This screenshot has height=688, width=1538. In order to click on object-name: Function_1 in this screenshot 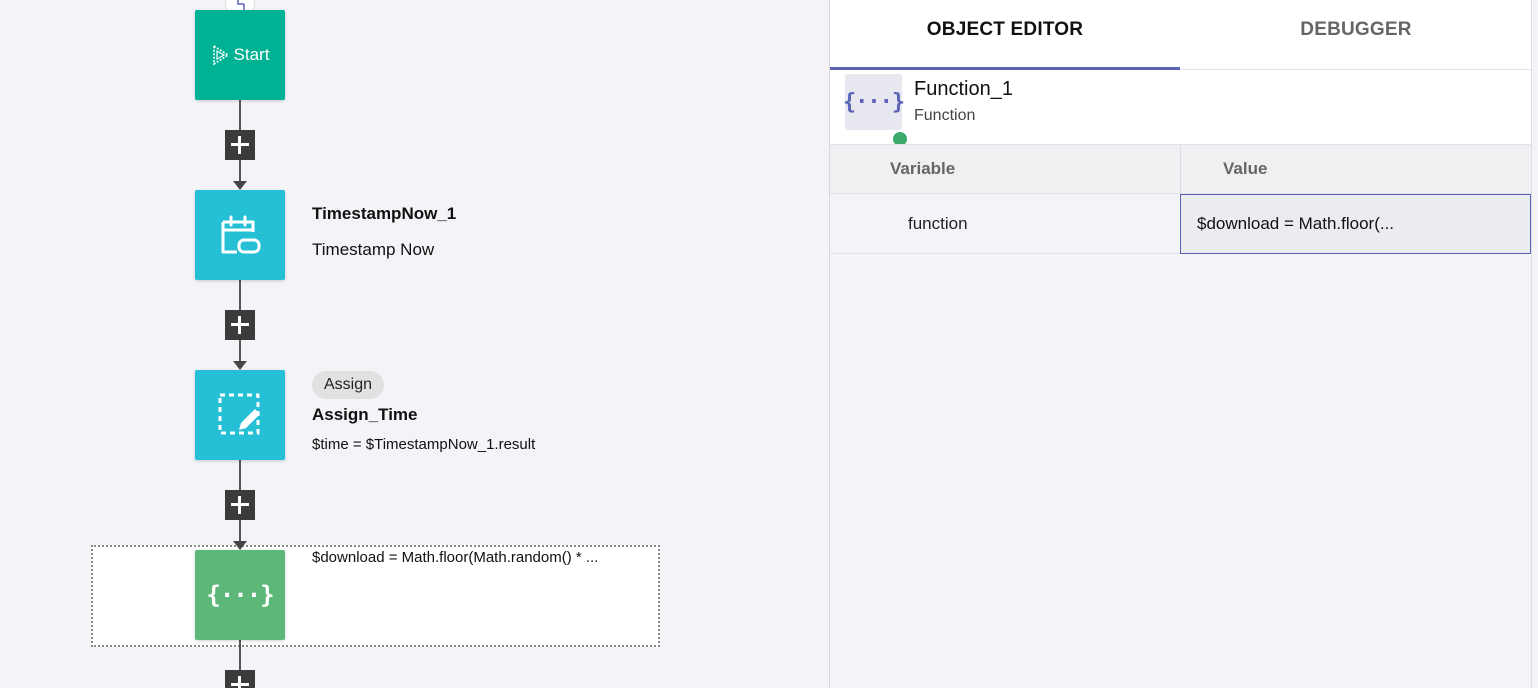, I will do `click(963, 89)`.